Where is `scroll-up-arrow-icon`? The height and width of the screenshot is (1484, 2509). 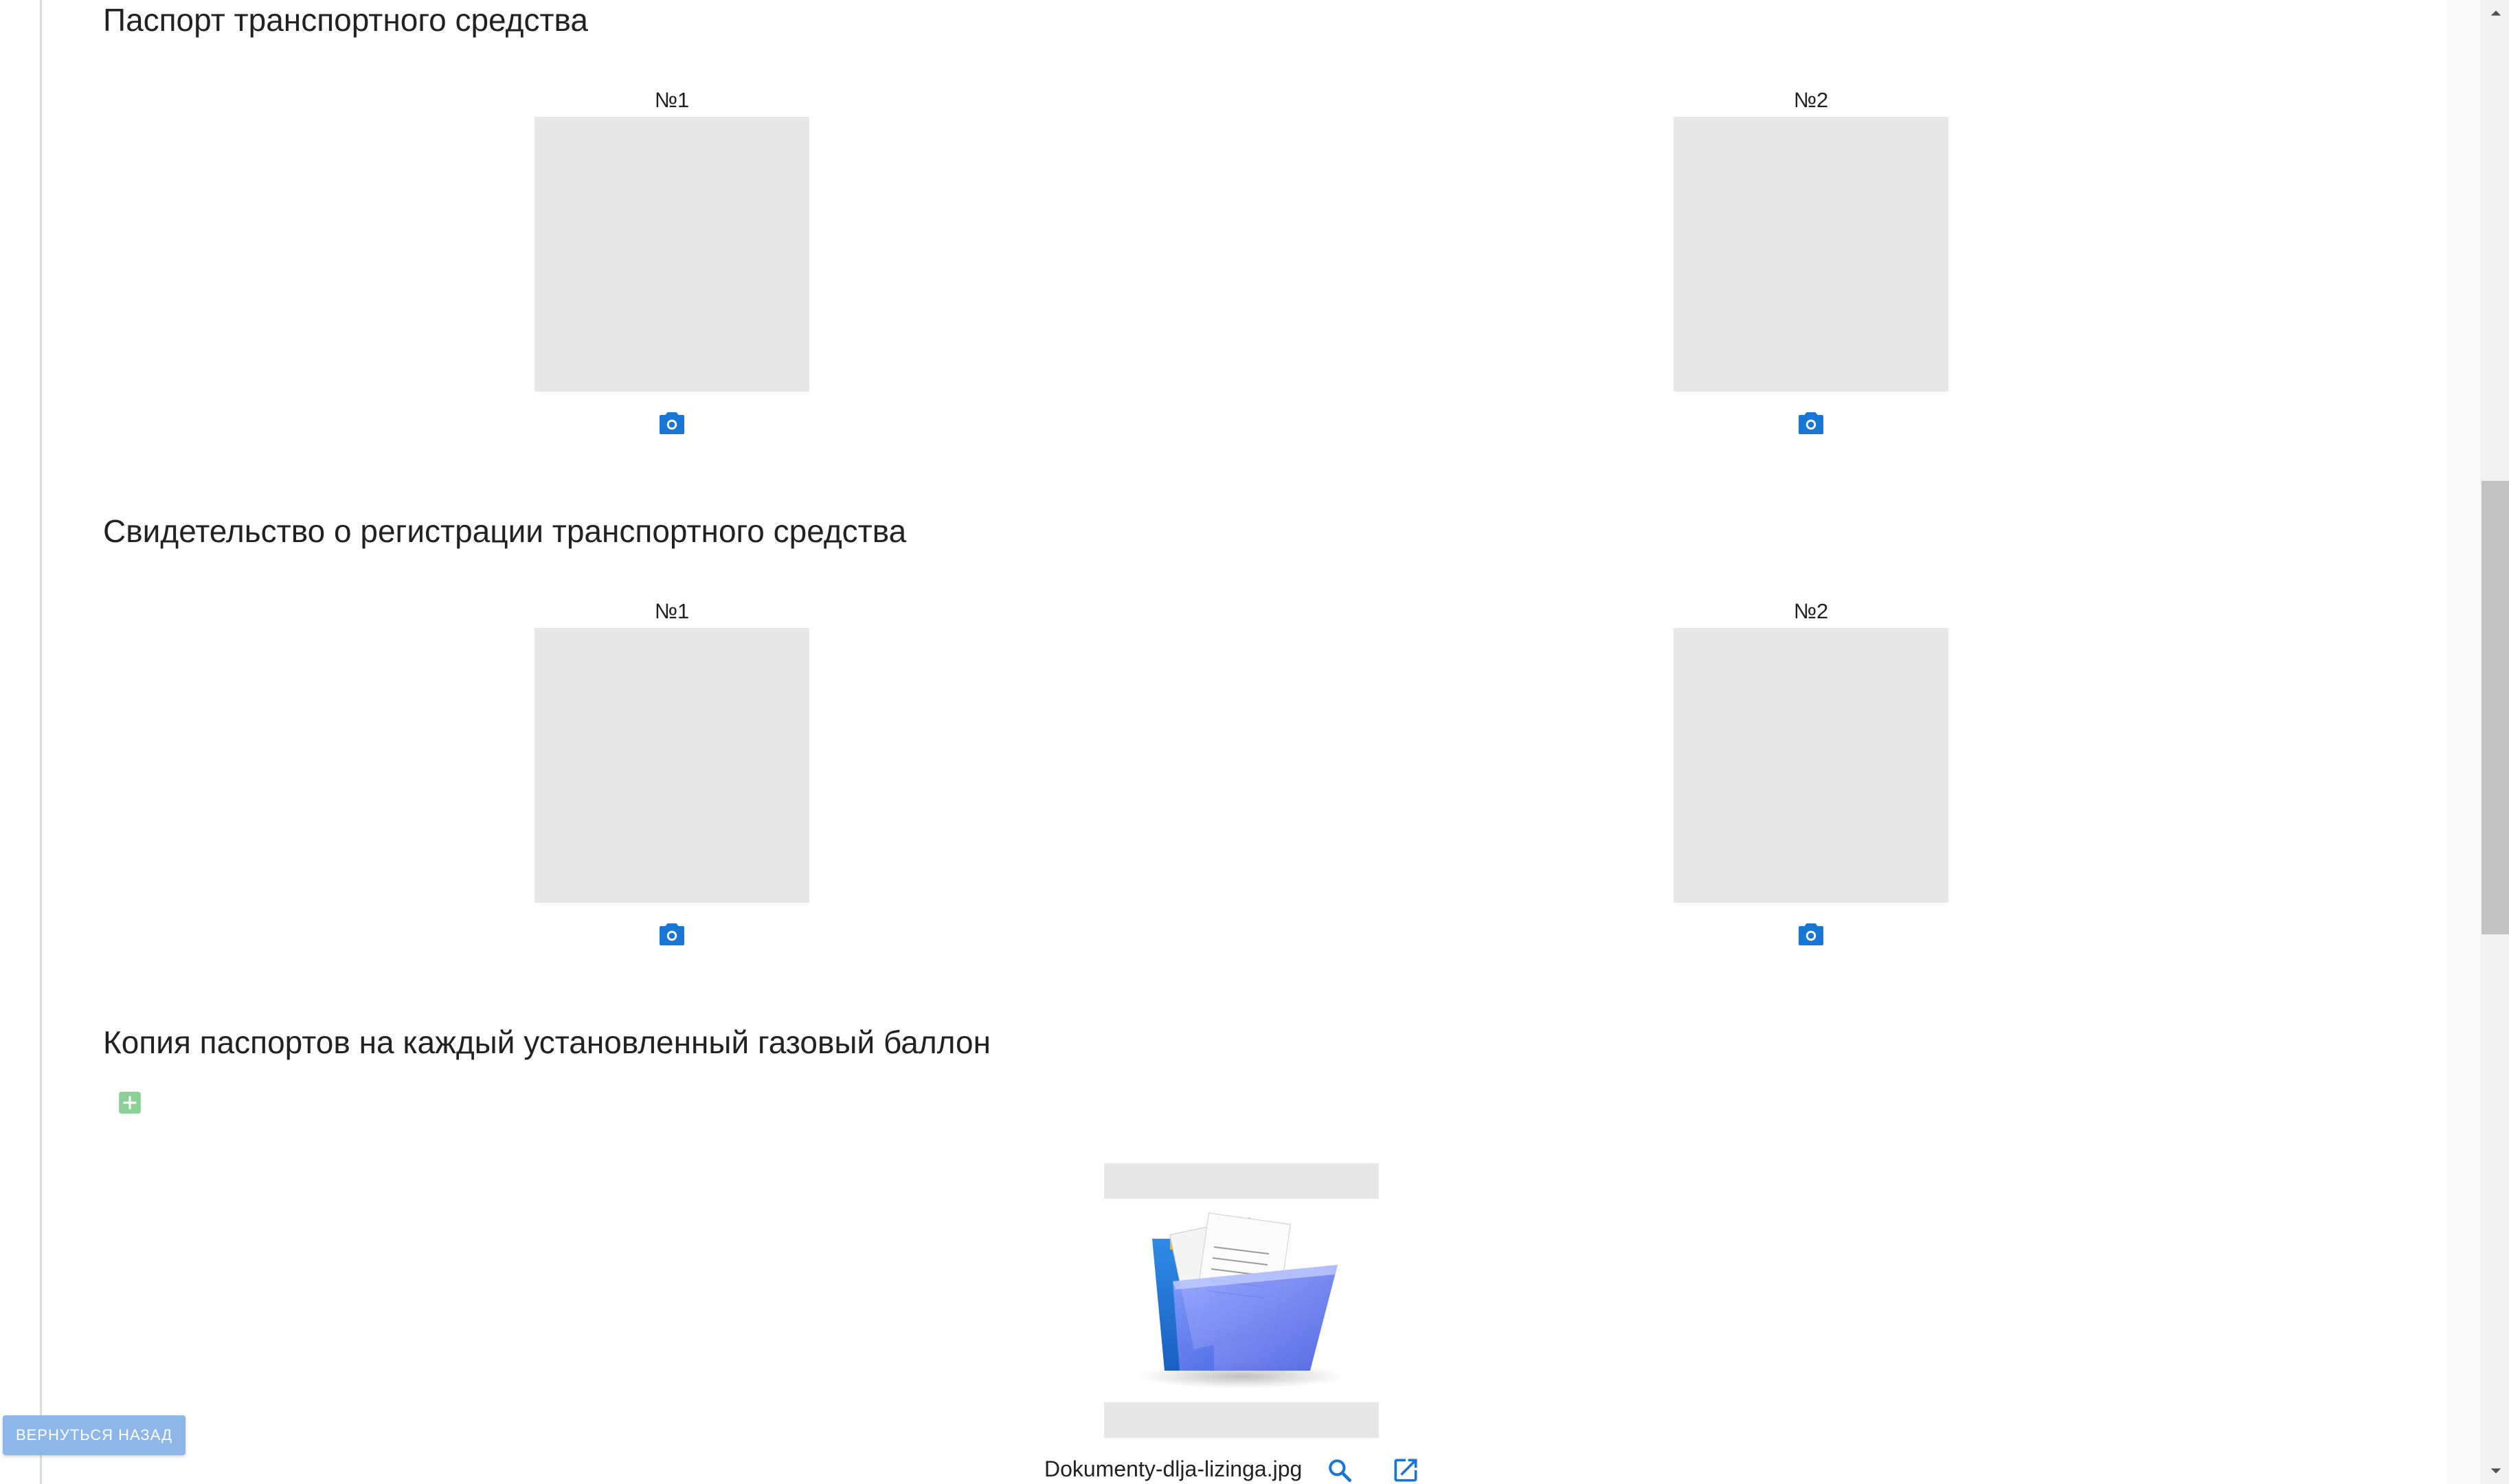
scroll-up-arrow-icon is located at coordinates (2496, 13).